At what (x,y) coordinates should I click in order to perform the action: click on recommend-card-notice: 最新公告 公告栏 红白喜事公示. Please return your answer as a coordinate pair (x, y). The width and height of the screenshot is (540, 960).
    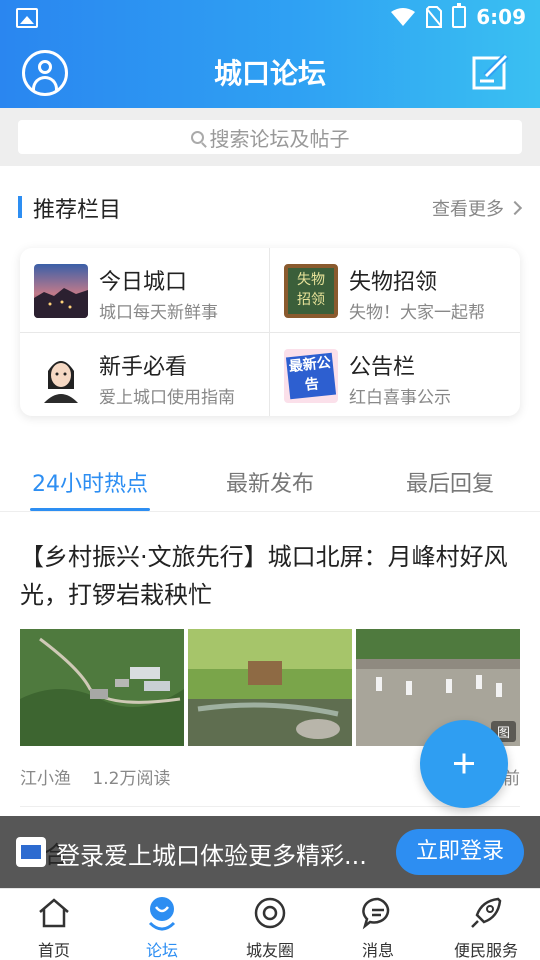
    Looking at the image, I should click on (394, 375).